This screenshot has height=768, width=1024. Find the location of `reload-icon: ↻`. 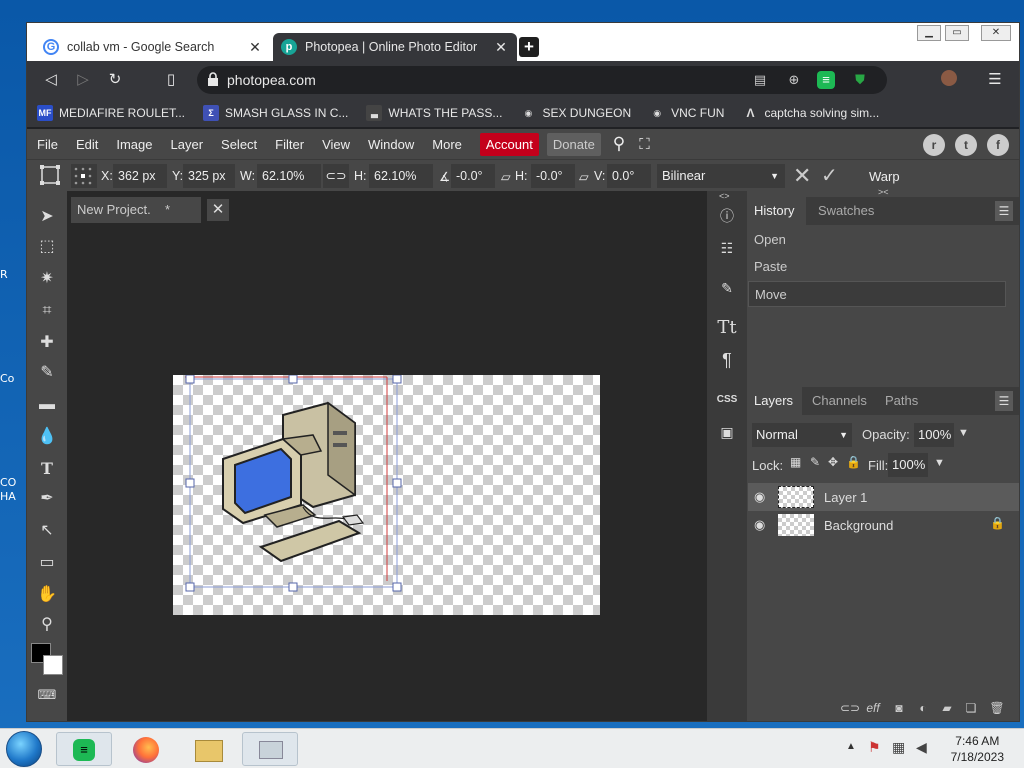

reload-icon: ↻ is located at coordinates (115, 80).